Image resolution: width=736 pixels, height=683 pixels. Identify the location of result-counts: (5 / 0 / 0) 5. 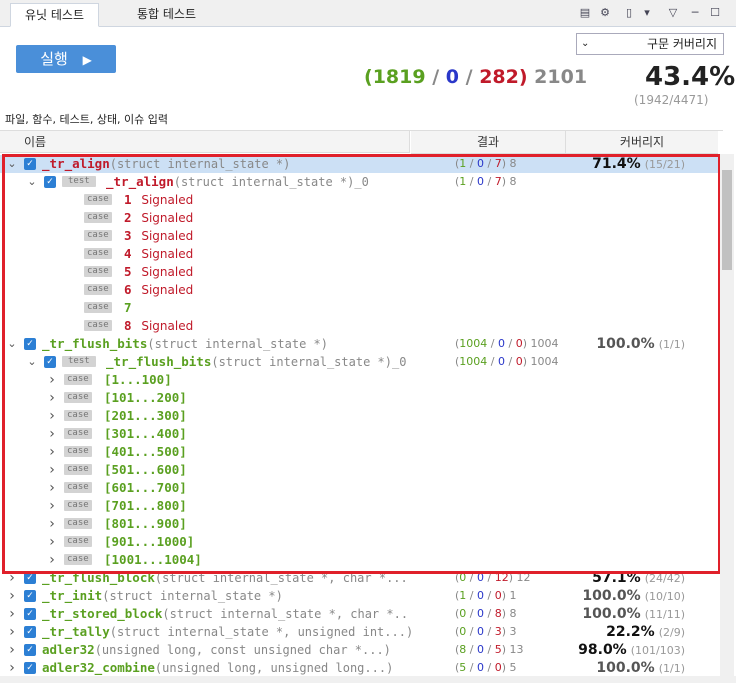
(486, 667).